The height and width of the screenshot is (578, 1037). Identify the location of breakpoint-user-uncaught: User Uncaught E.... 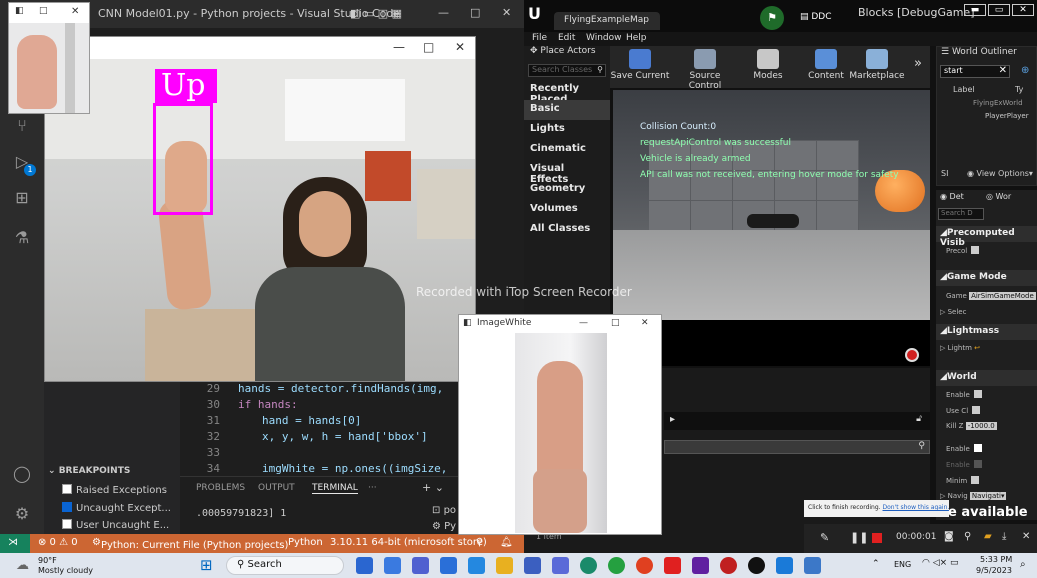
(115, 525).